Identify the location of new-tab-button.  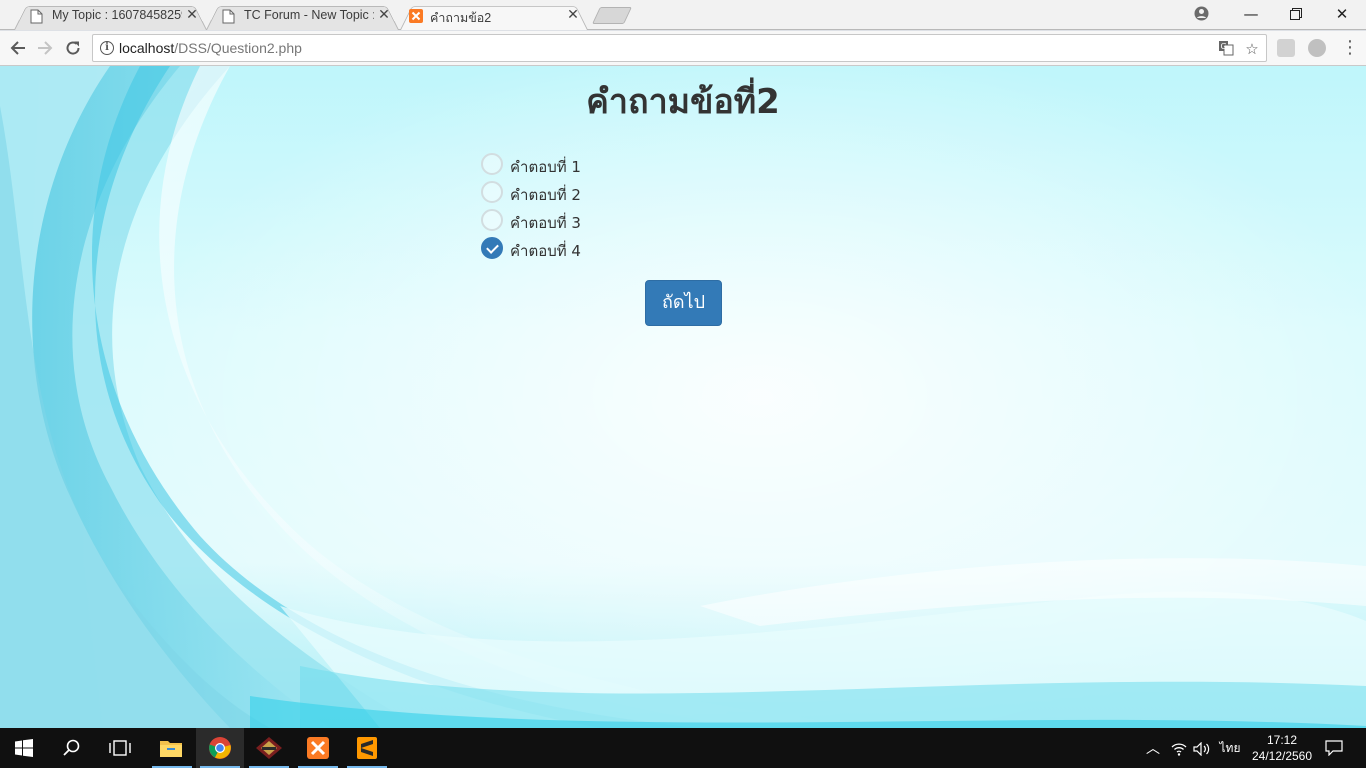
(612, 15).